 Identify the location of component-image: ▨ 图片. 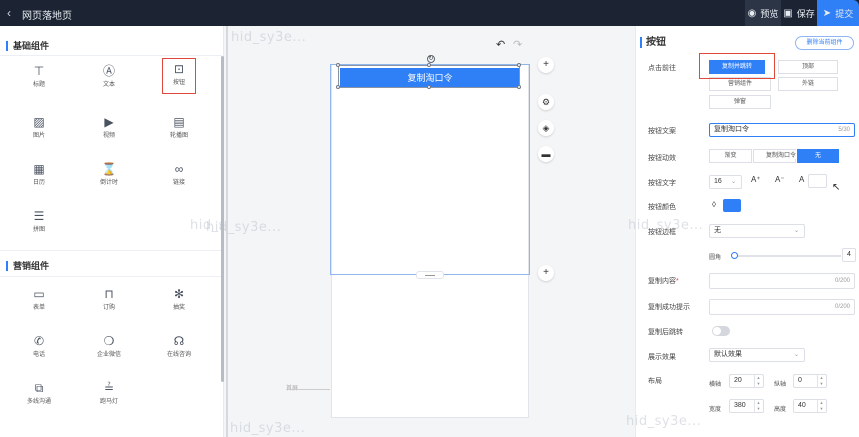
(39, 131).